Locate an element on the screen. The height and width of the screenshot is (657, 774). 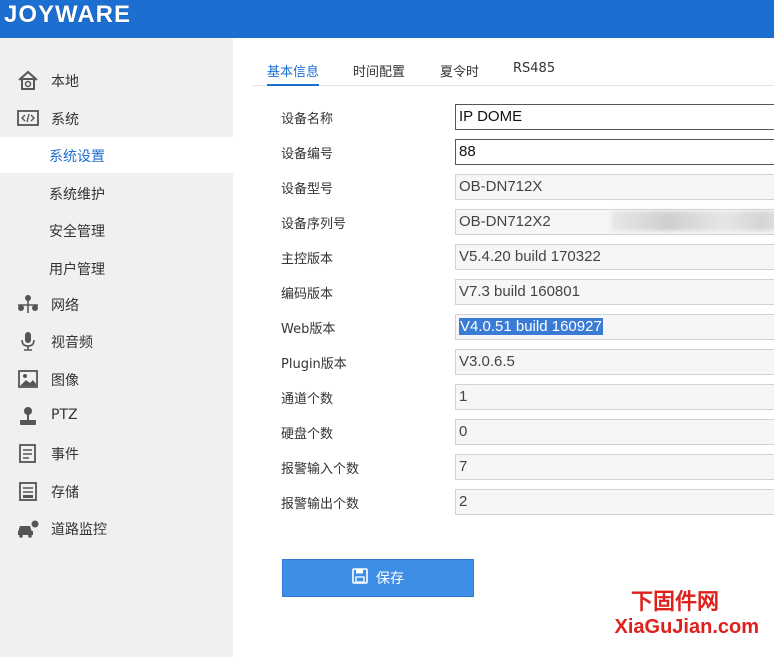
sidebar-item-system: 系统 is located at coordinates (116, 118).